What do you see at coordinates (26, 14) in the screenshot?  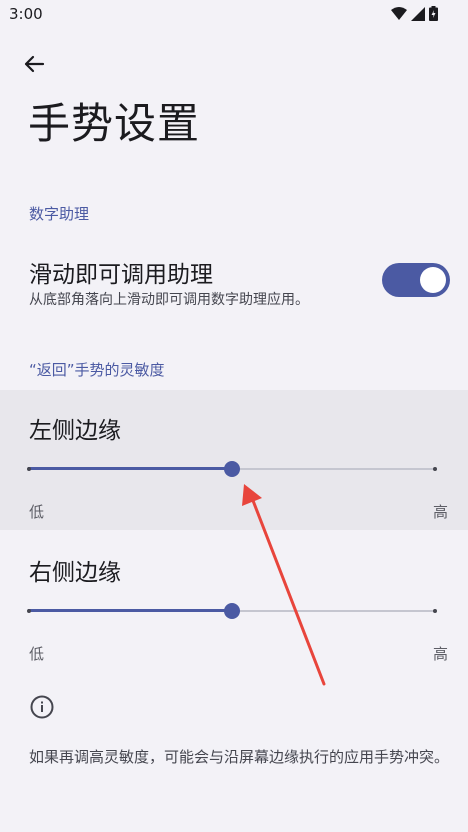 I see `status-time: 3:00` at bounding box center [26, 14].